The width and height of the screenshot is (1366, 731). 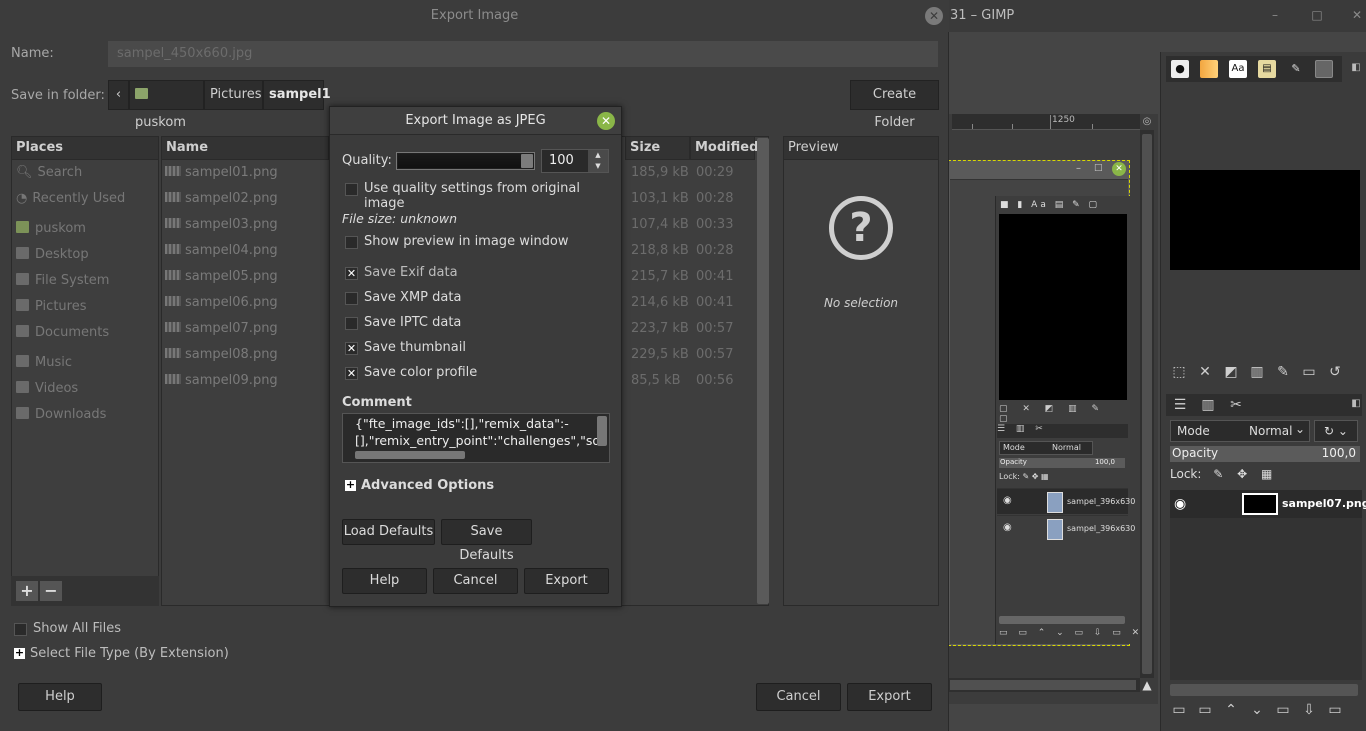 What do you see at coordinates (1296, 69) in the screenshot?
I see `paintbrush-icon: ✎` at bounding box center [1296, 69].